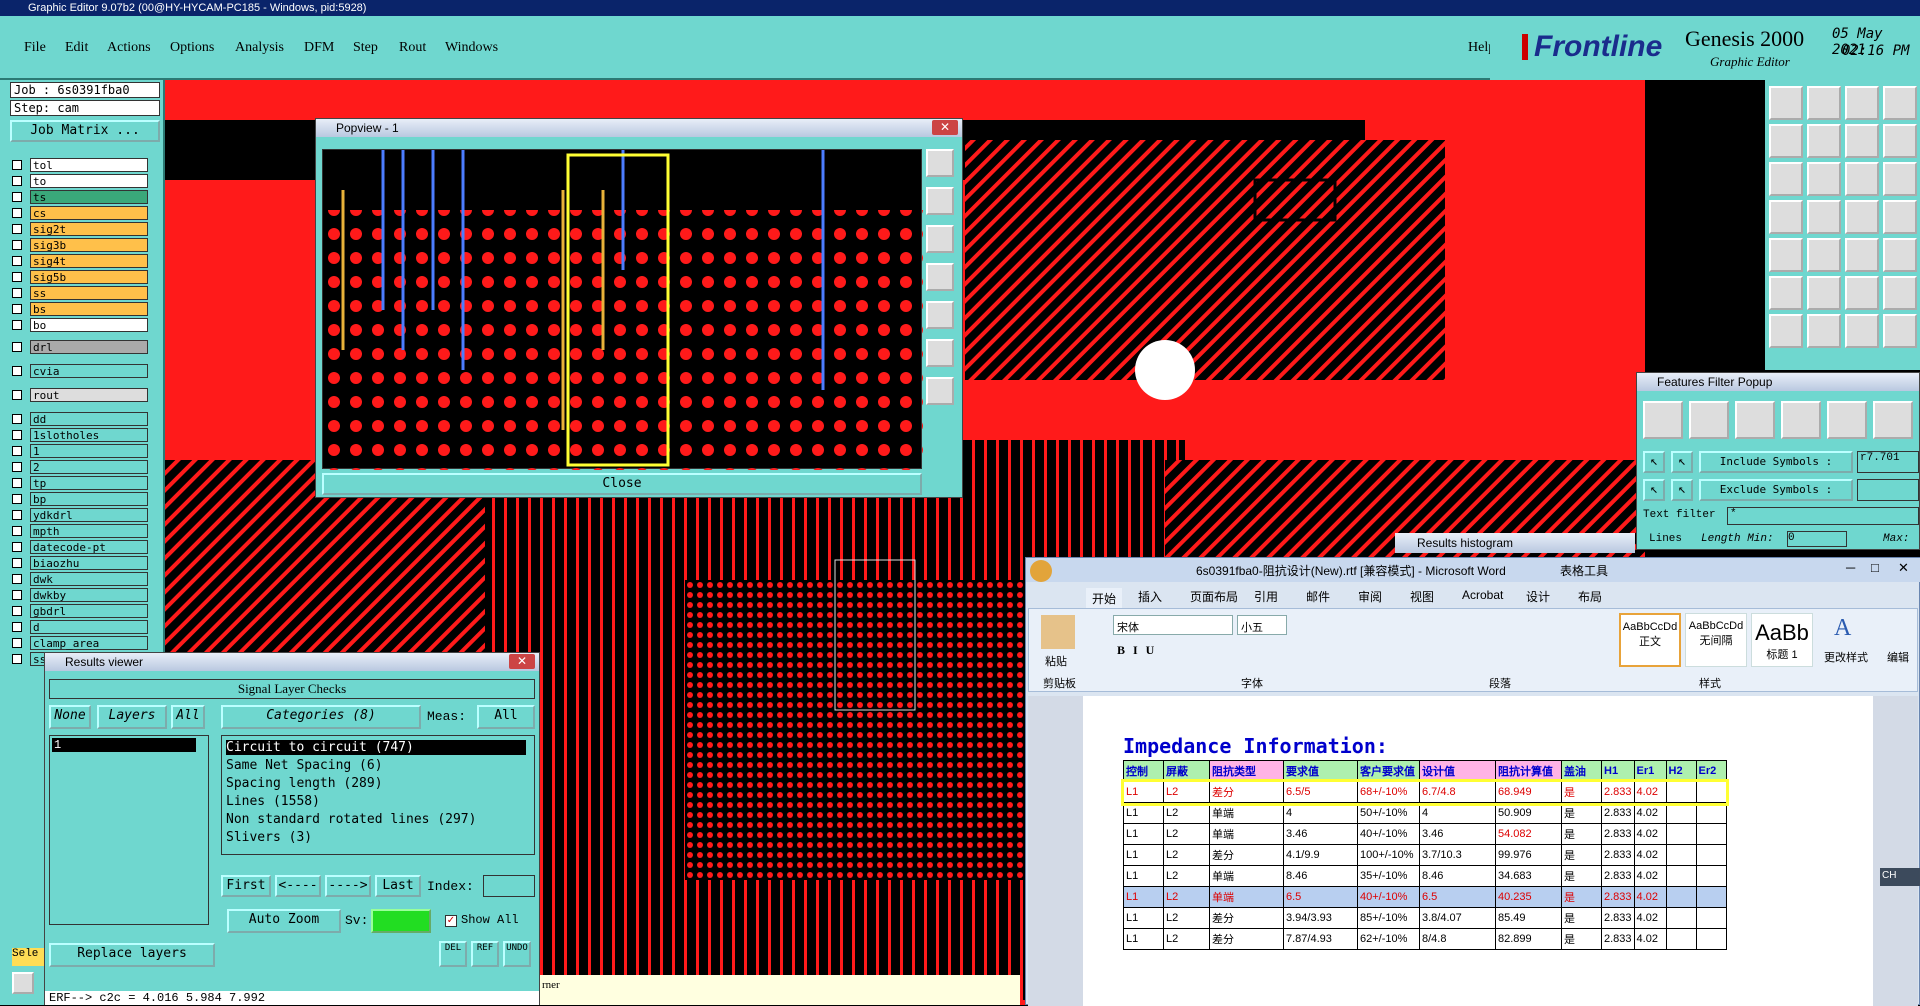  What do you see at coordinates (1058, 632) in the screenshot?
I see `paste-icon` at bounding box center [1058, 632].